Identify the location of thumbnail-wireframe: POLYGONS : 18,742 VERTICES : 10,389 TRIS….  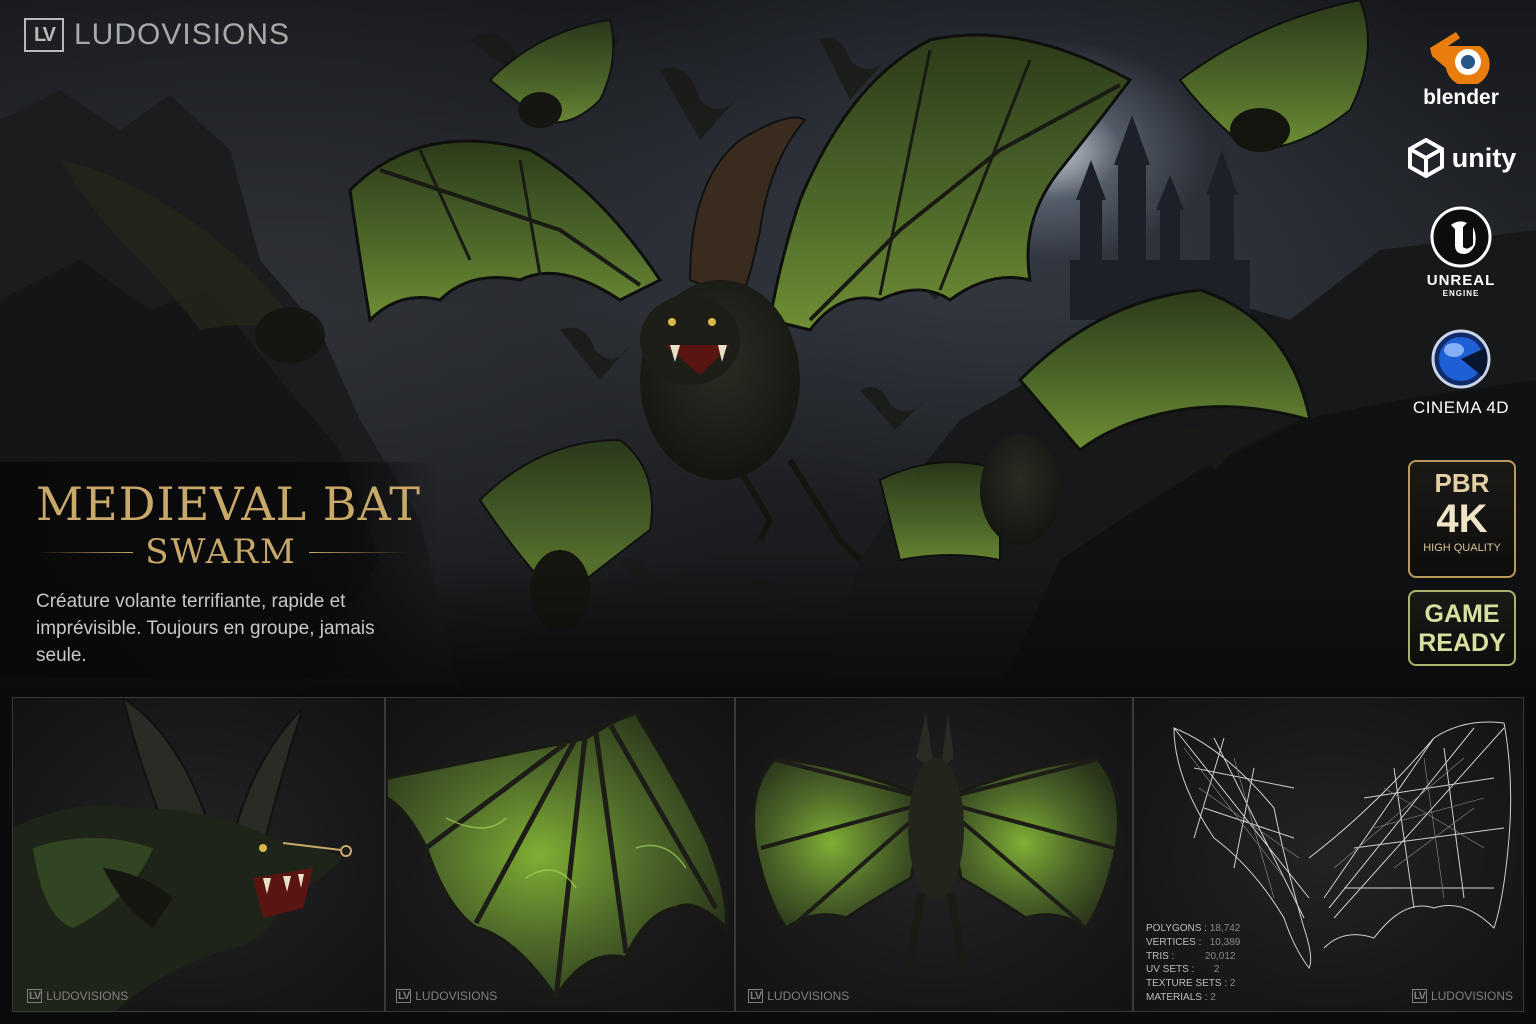
(1328, 854).